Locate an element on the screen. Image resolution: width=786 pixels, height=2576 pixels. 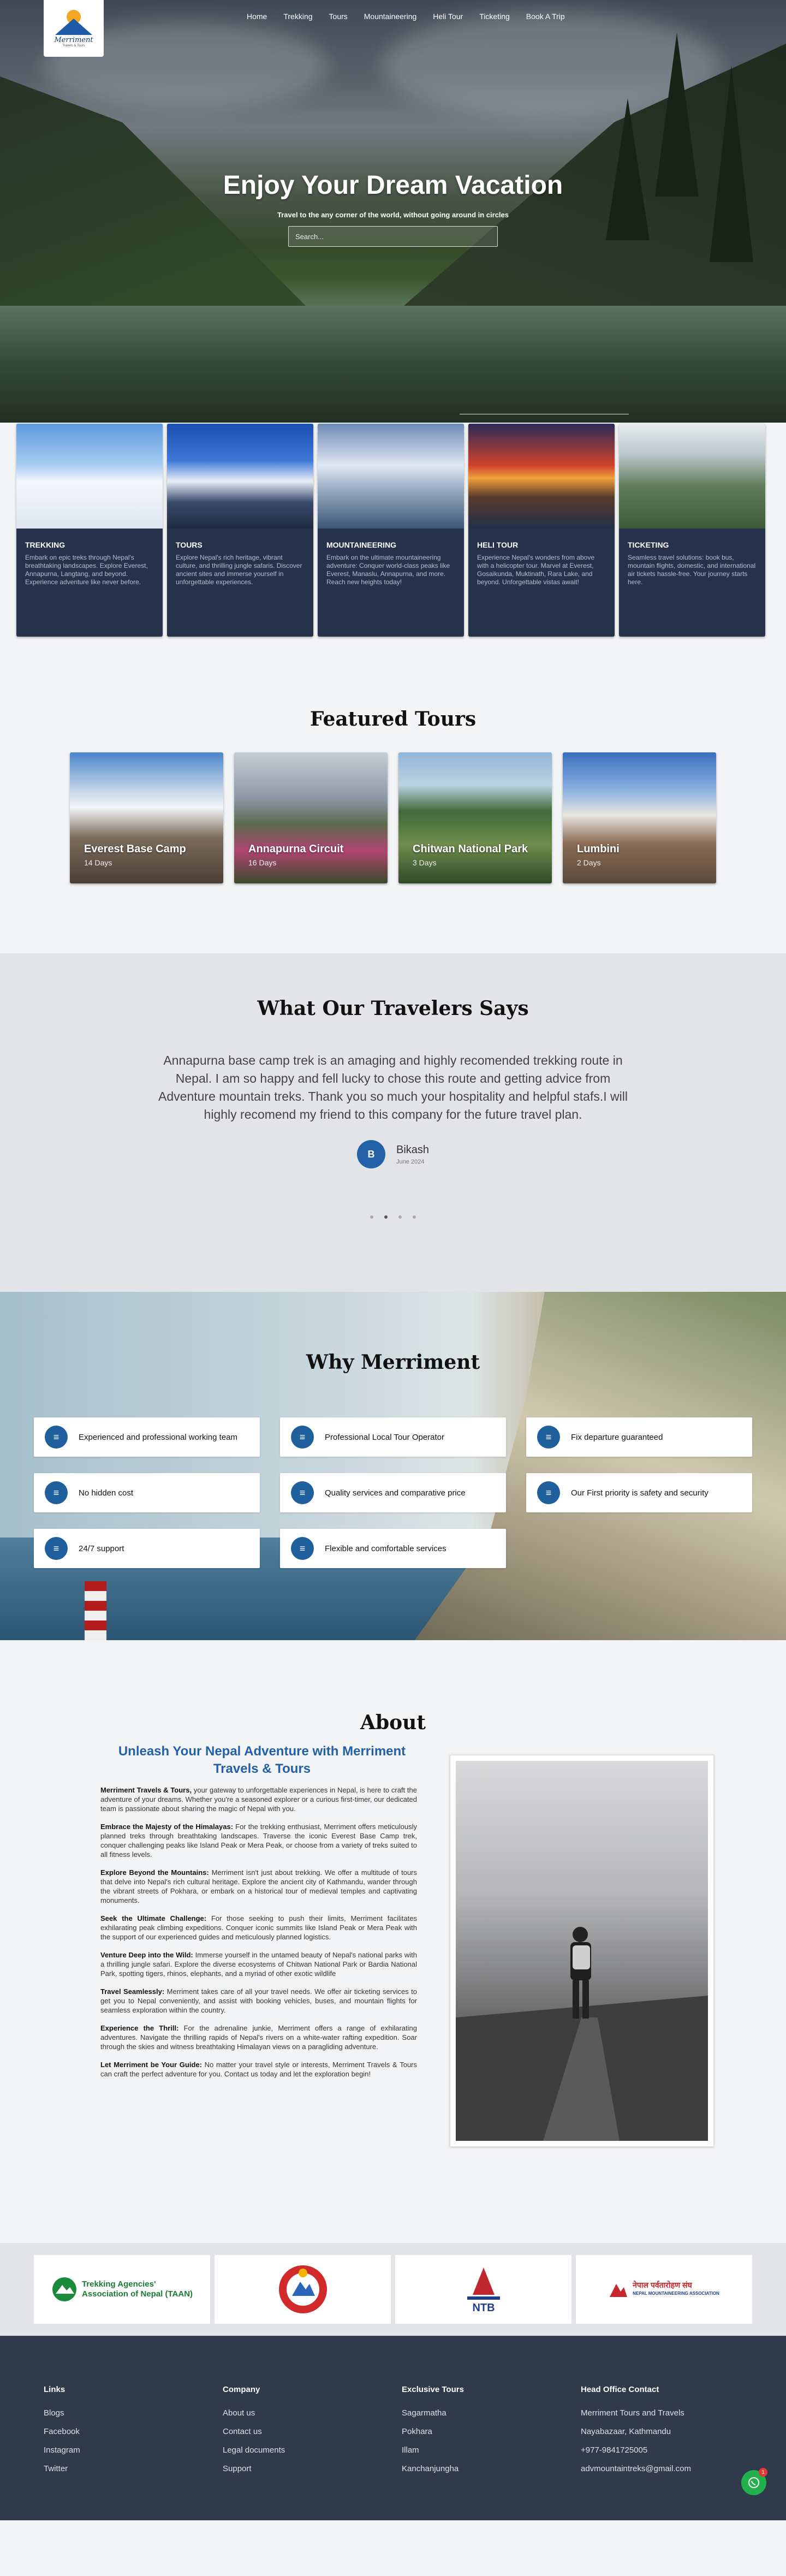
testimonial-title: What Our Travelers Says is located at coordinates (393, 1008).